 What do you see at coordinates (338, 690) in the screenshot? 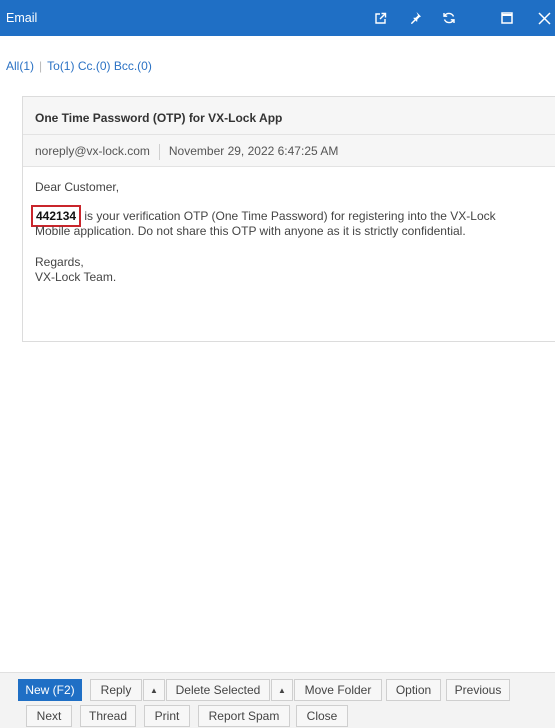
I see `move-folder-button: Move Folder` at bounding box center [338, 690].